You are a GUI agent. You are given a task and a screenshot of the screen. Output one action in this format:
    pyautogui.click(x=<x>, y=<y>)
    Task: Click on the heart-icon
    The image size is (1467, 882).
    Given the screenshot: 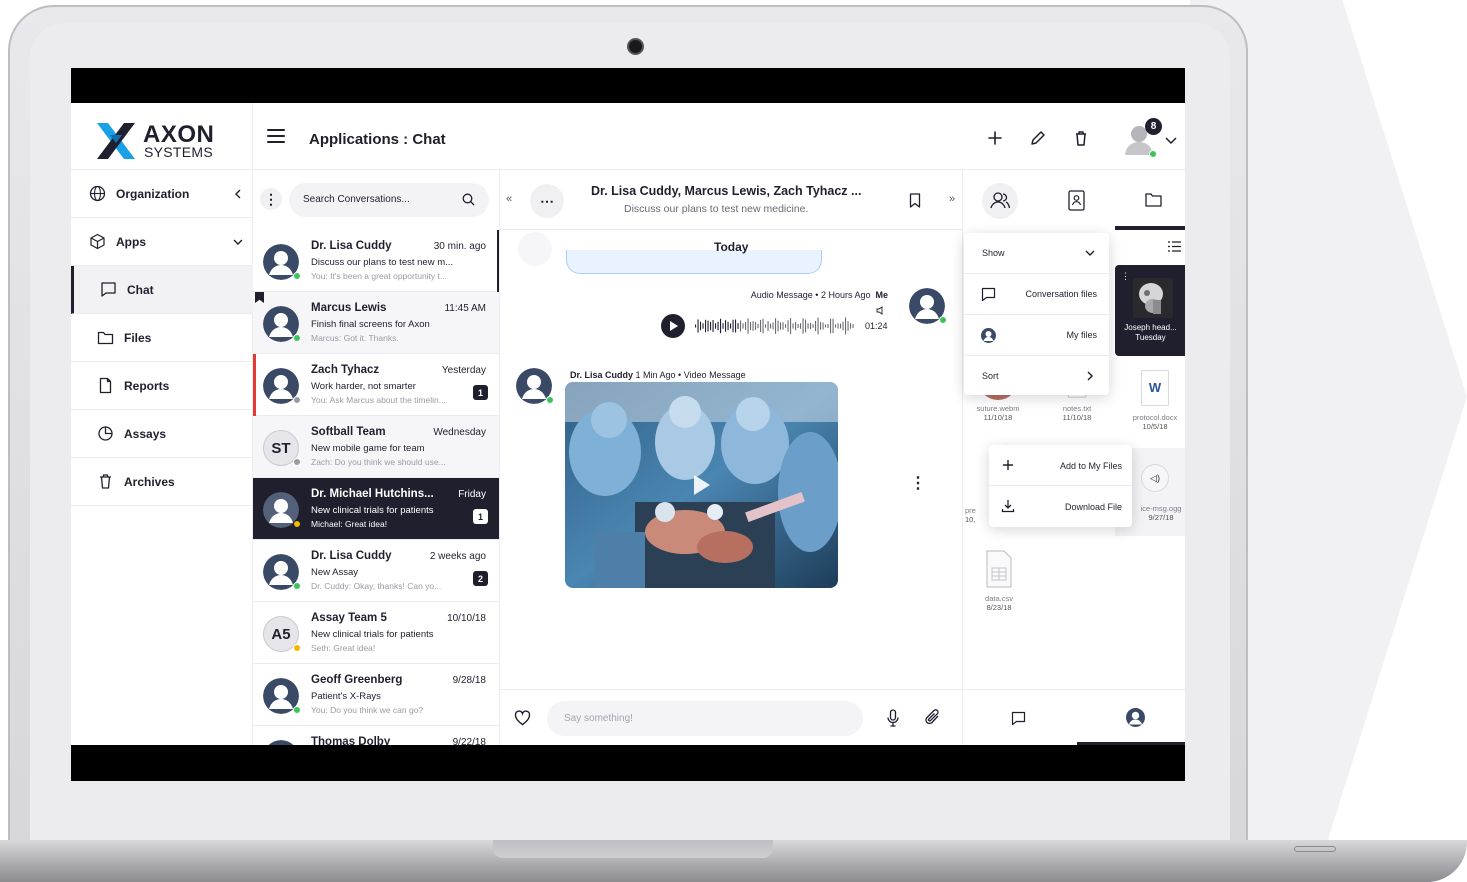 What is the action you would take?
    pyautogui.click(x=522, y=718)
    